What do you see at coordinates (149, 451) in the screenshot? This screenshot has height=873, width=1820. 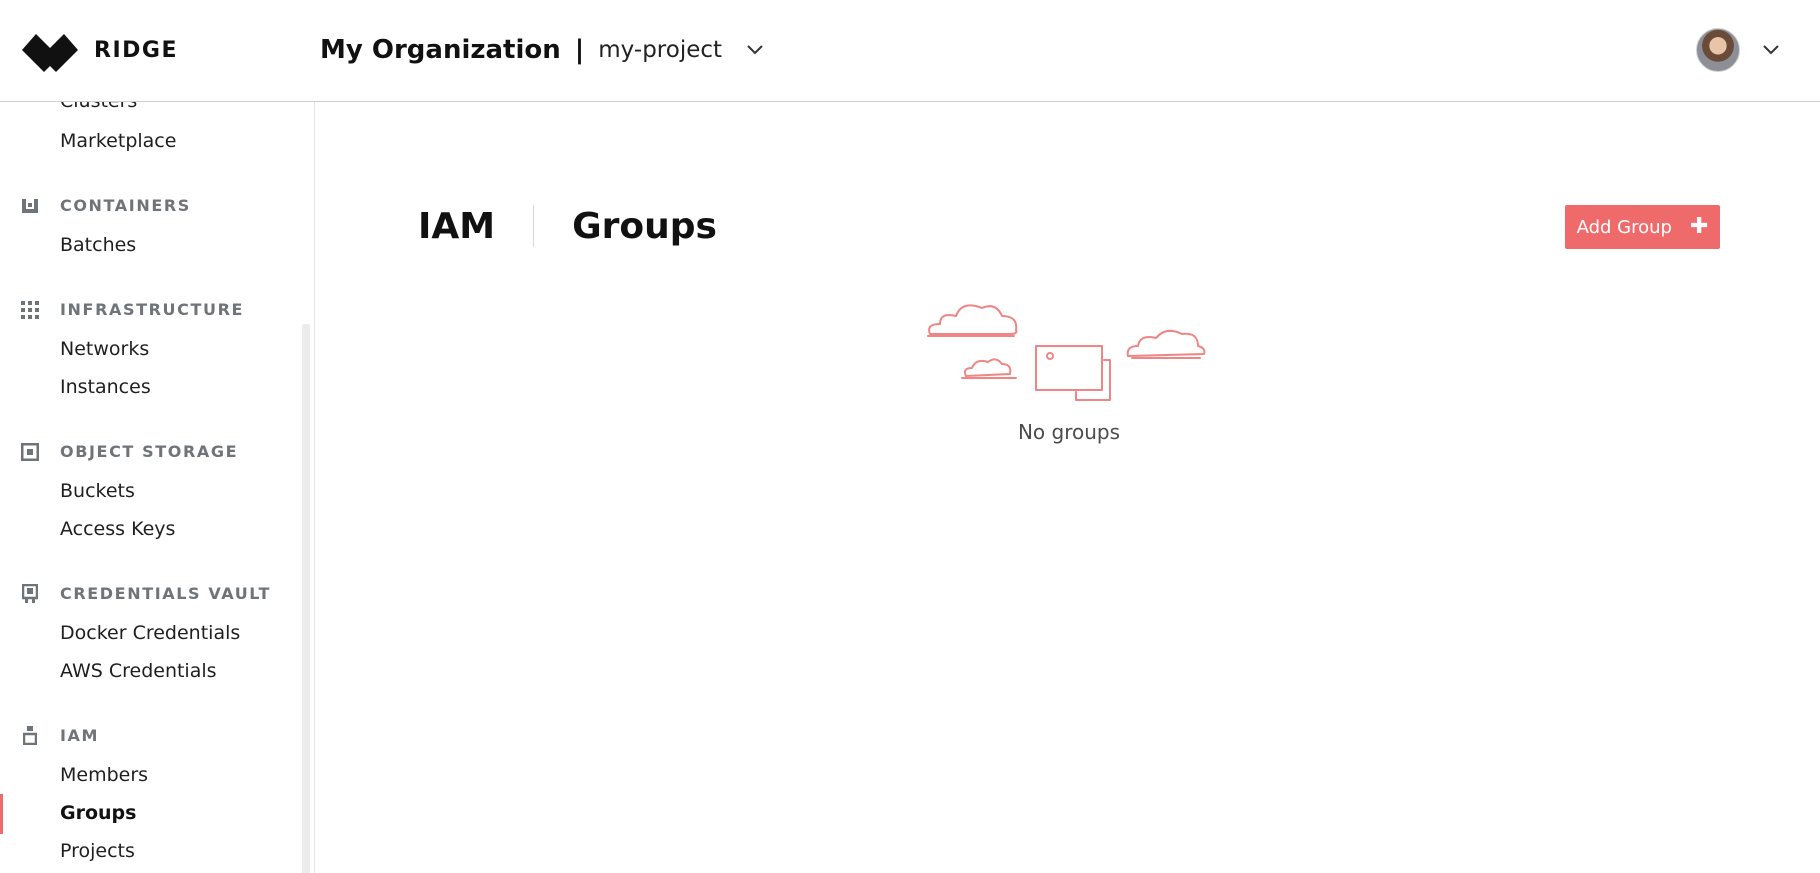 I see `section-label: OBJECT STORAGE` at bounding box center [149, 451].